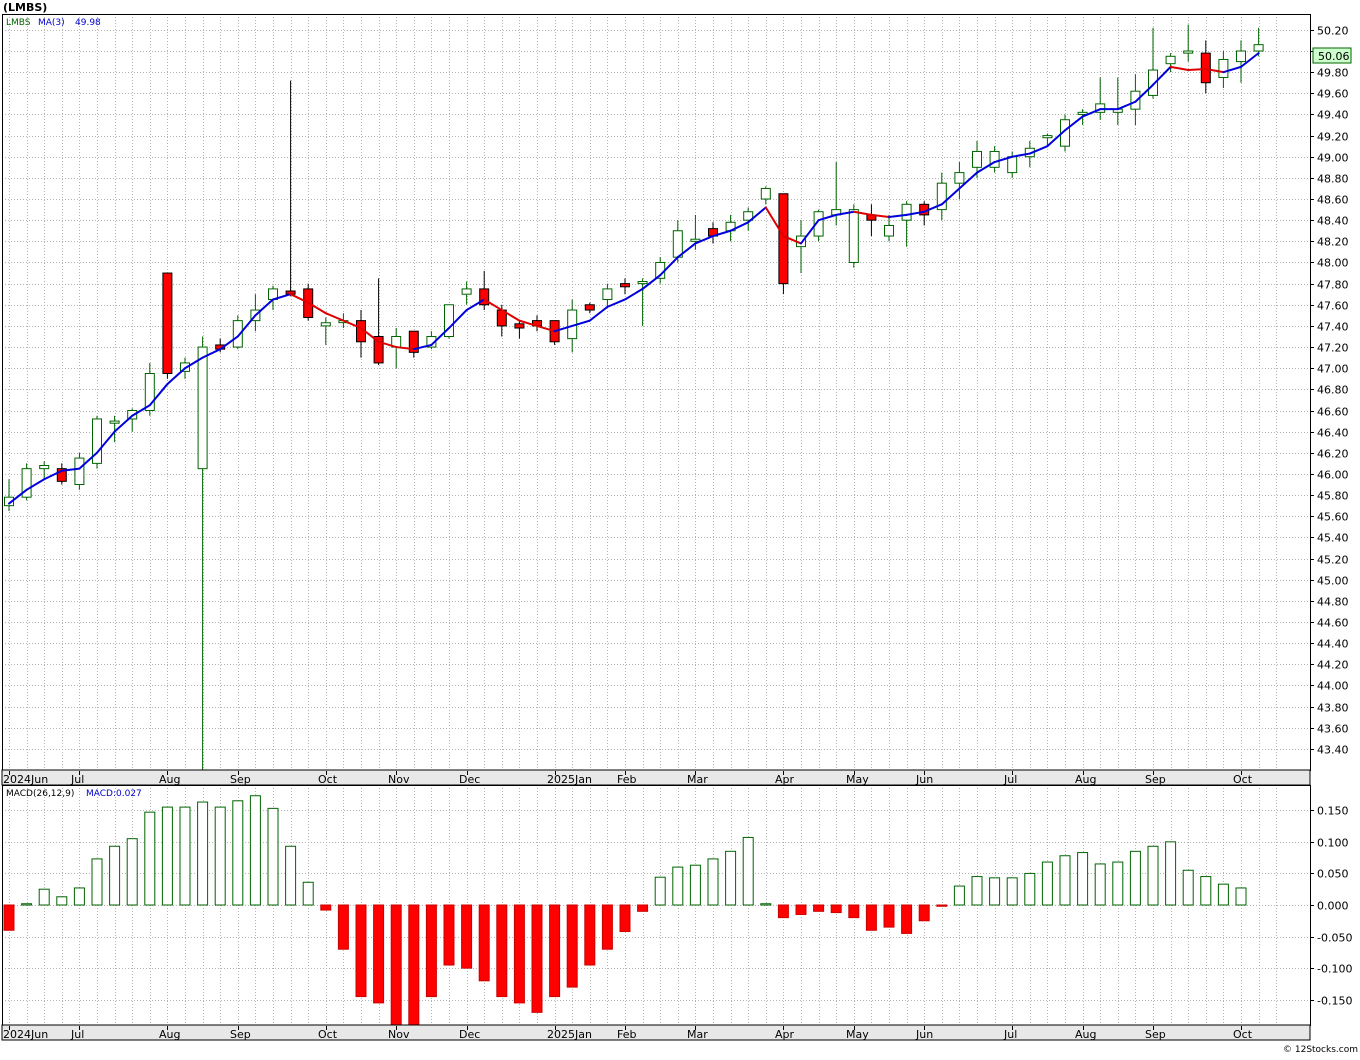 The width and height of the screenshot is (1360, 1060). Describe the element at coordinates (1333, 31) in the screenshot. I see `price-ytick-label: 50.20` at that location.